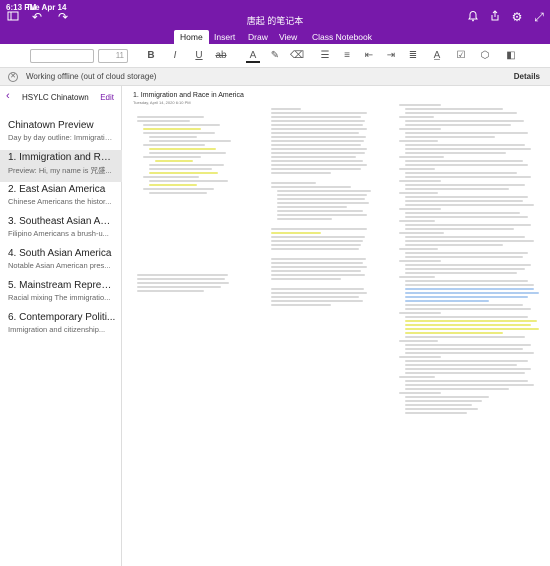 Image resolution: width=550 pixels, height=566 pixels. What do you see at coordinates (191, 37) in the screenshot?
I see `tab-home: Home` at bounding box center [191, 37].